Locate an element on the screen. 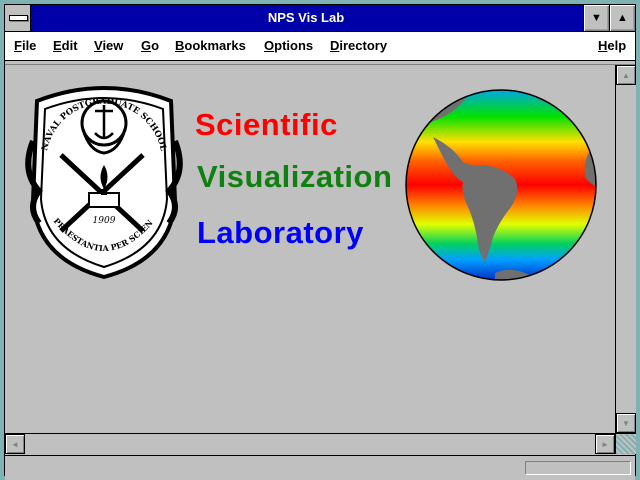 This screenshot has width=640, height=480. menu-bookmarks: Bookmarks is located at coordinates (210, 45).